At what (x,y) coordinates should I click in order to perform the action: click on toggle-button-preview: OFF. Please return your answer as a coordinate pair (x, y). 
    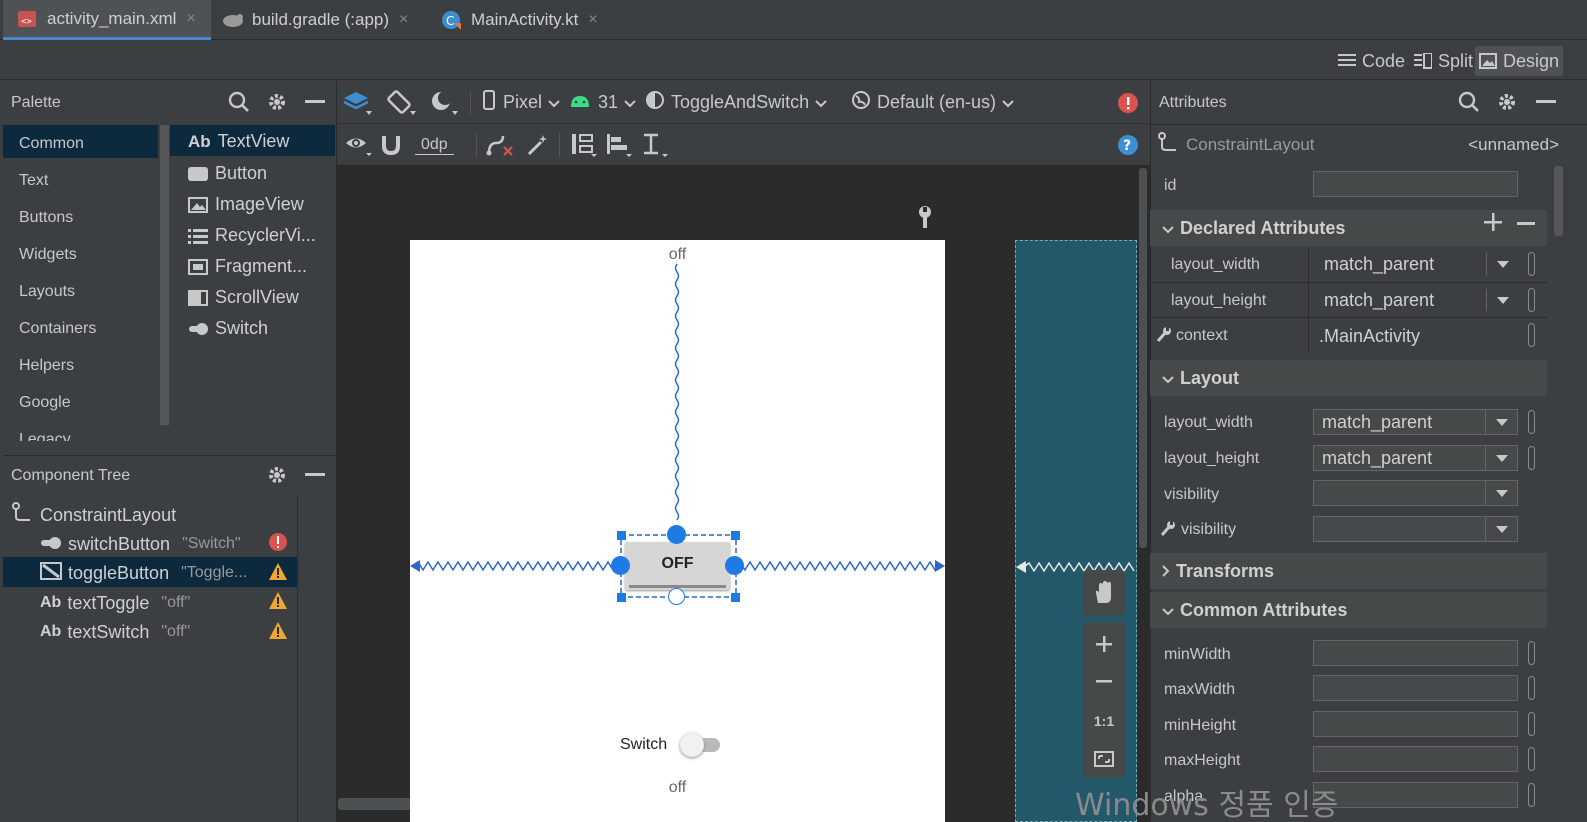
    Looking at the image, I should click on (677, 566).